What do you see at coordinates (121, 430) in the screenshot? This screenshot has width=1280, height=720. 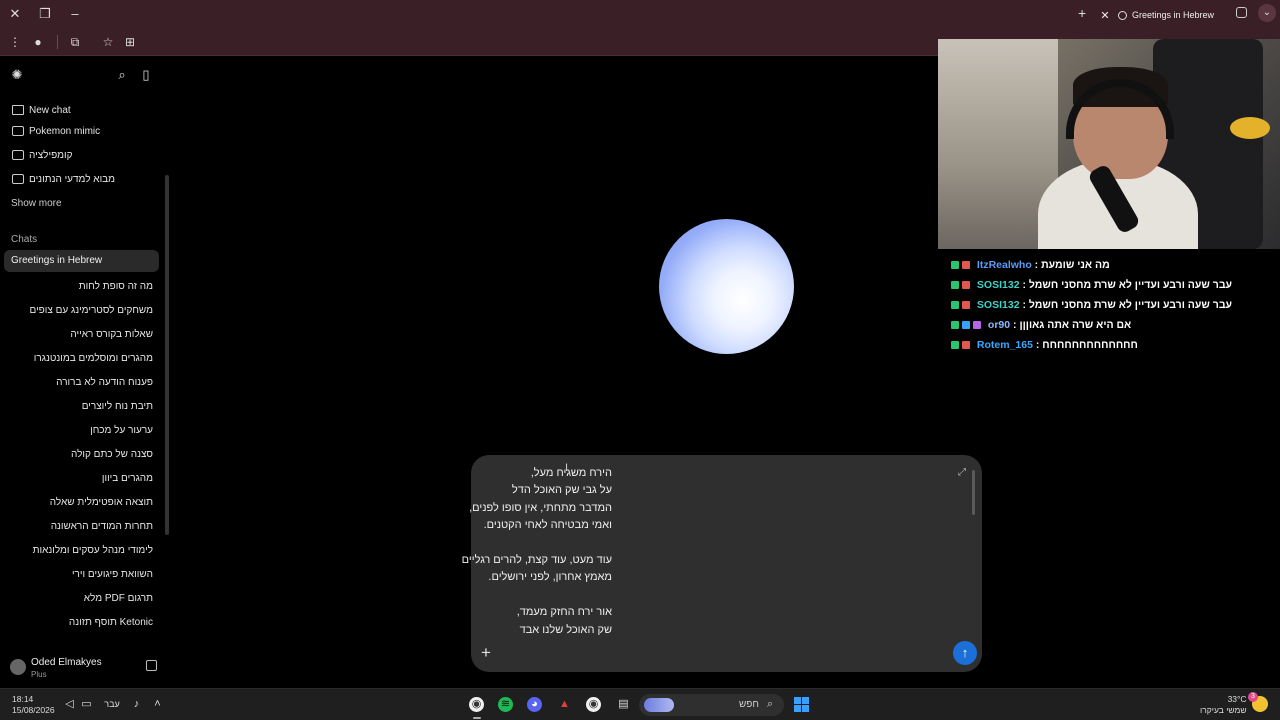 I see `chat-item: ערעור על מכחן` at bounding box center [121, 430].